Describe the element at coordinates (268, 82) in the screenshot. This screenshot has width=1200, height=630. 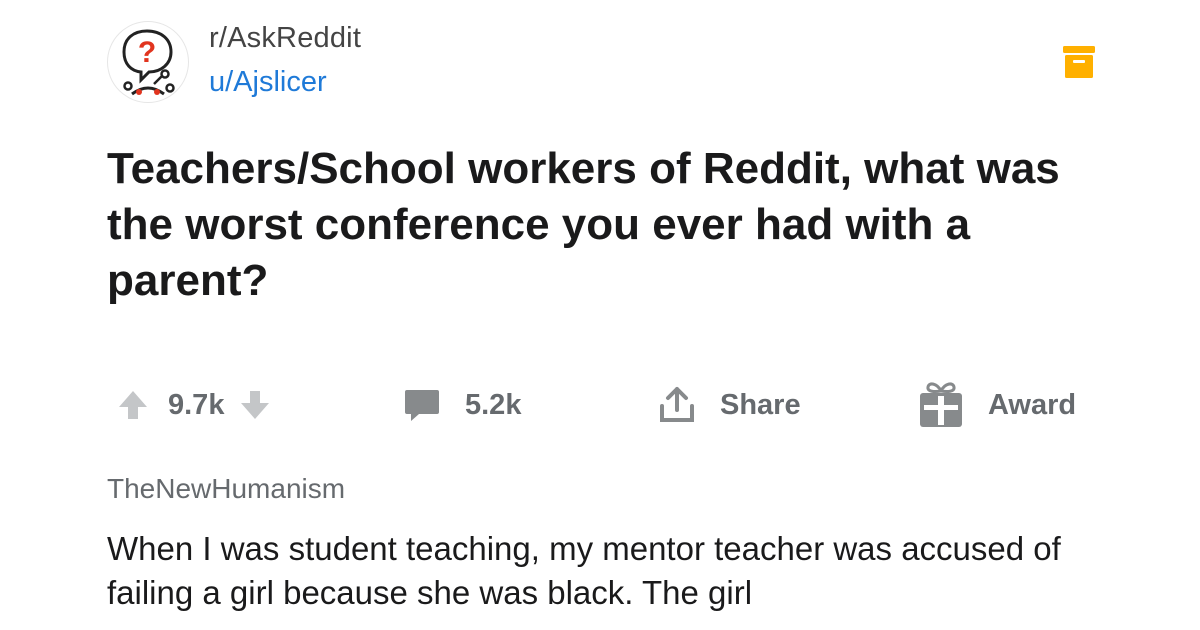
I see `post-author: u/Ajslicer` at that location.